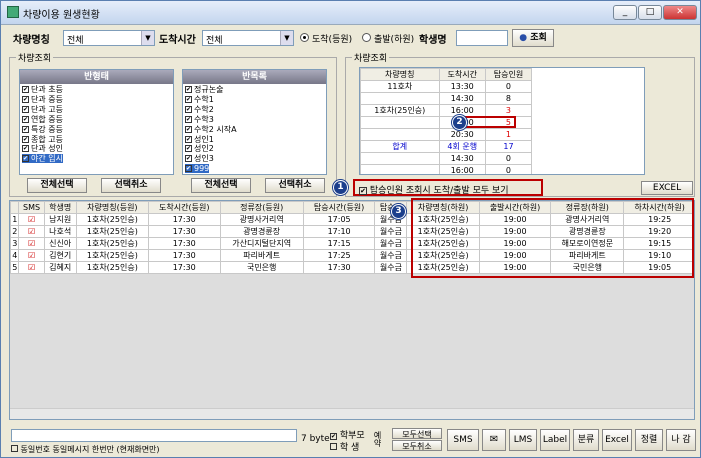 The height and width of the screenshot is (458, 701). Describe the element at coordinates (462, 146) in the screenshot. I see `table-cell: 4회 운행` at that location.